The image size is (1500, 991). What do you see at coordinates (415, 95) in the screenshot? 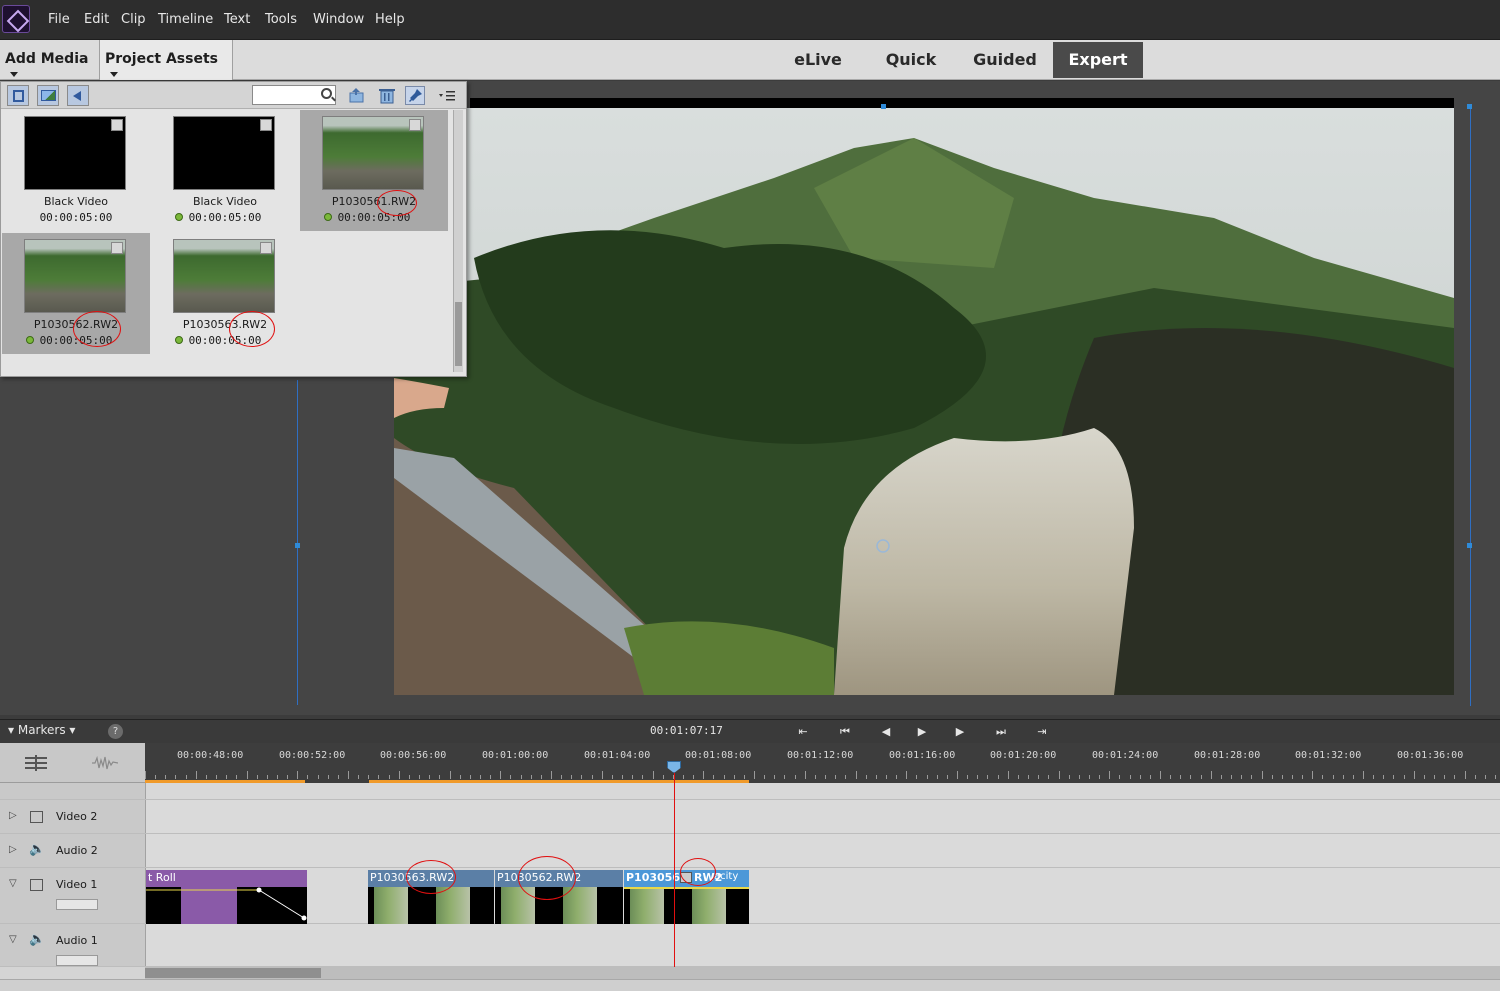
I see `pin-button` at bounding box center [415, 95].